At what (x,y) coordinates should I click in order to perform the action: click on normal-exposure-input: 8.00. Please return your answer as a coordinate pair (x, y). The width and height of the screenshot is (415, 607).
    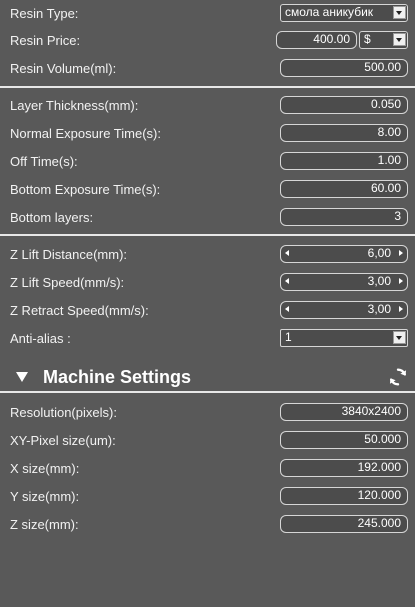
    Looking at the image, I should click on (344, 133).